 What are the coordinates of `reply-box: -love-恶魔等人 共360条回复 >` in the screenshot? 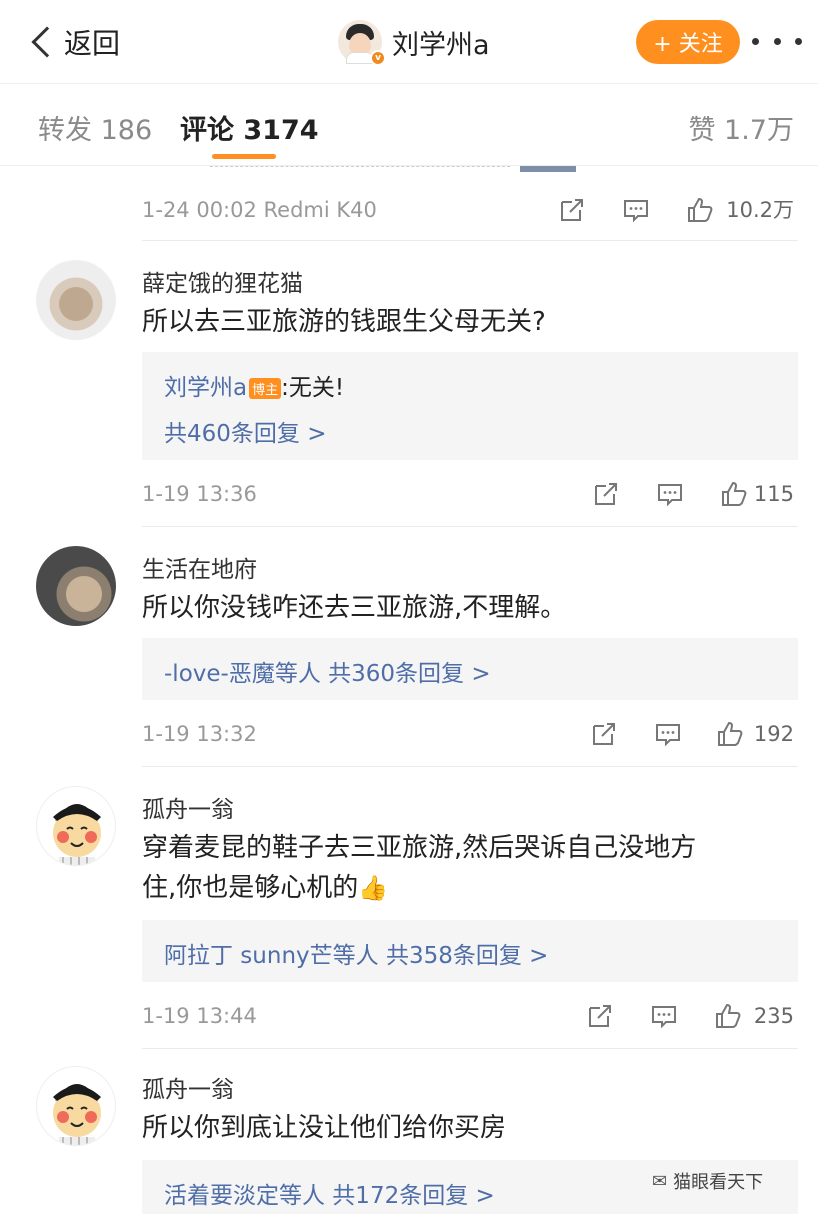 It's located at (470, 669).